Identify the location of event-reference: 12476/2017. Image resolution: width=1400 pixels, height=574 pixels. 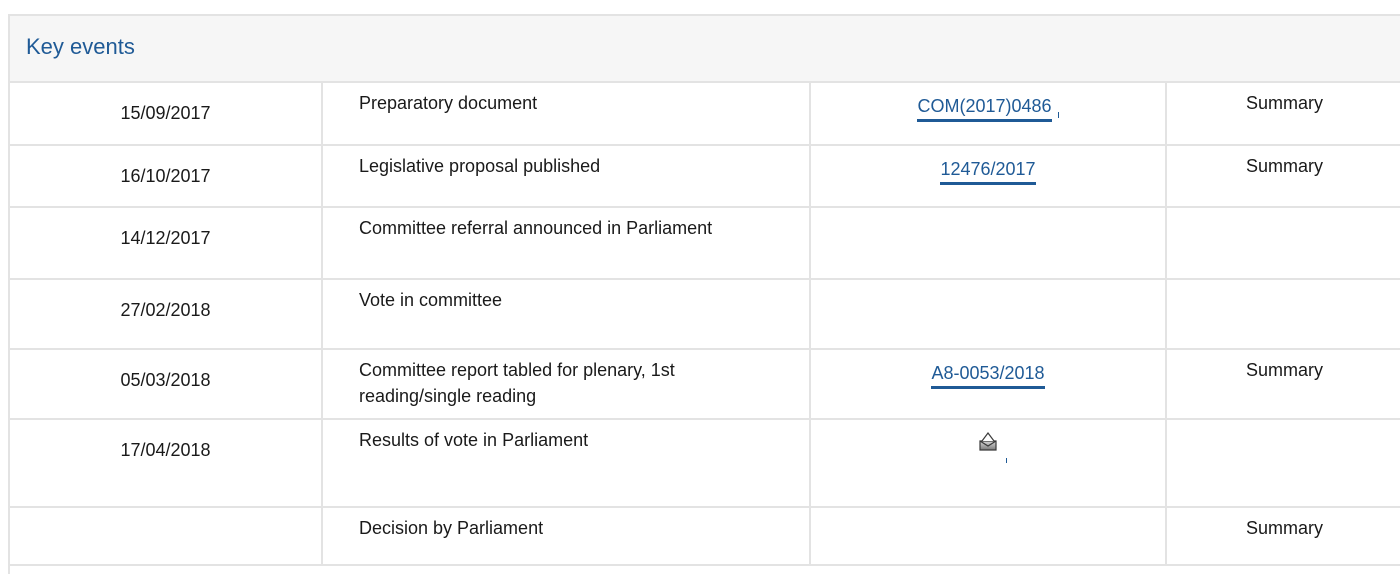
(988, 176).